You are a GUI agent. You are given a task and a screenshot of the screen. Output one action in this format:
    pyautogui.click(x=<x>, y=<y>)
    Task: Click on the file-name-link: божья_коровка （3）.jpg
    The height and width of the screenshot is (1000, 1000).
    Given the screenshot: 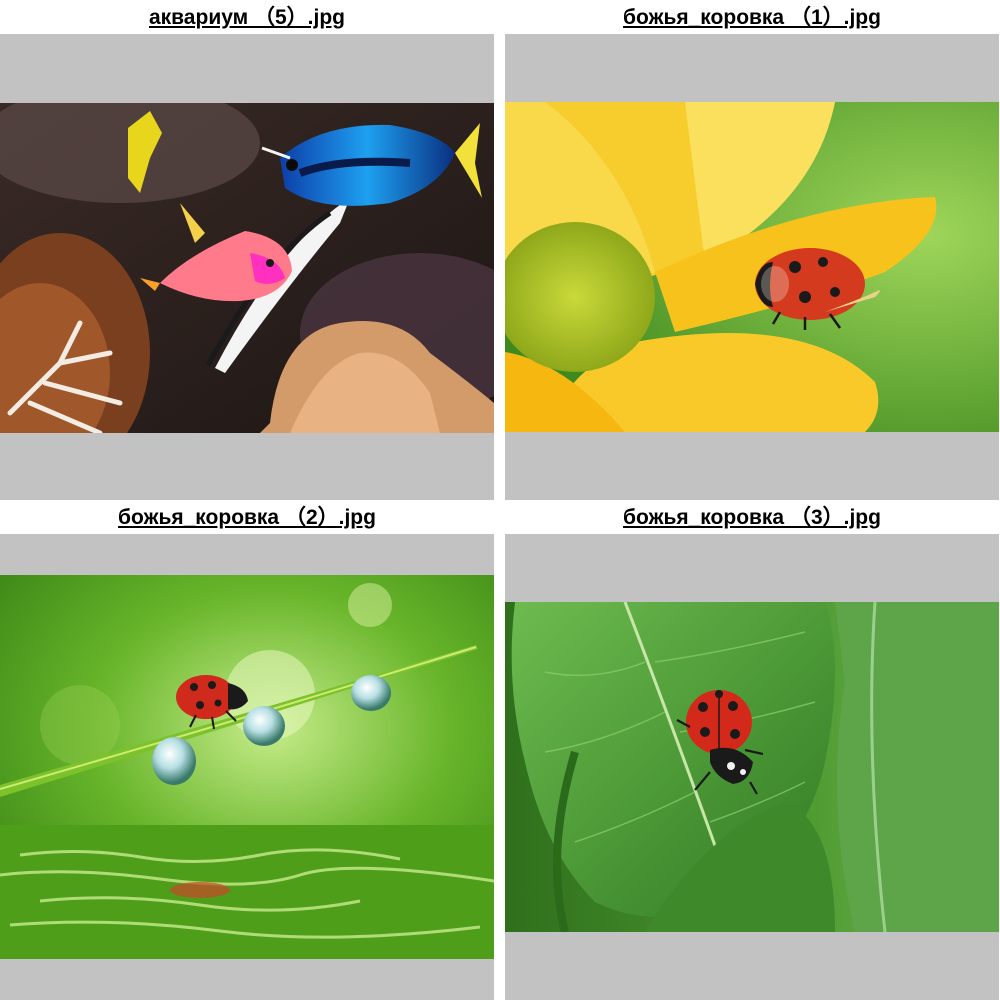 What is the action you would take?
    pyautogui.click(x=752, y=517)
    